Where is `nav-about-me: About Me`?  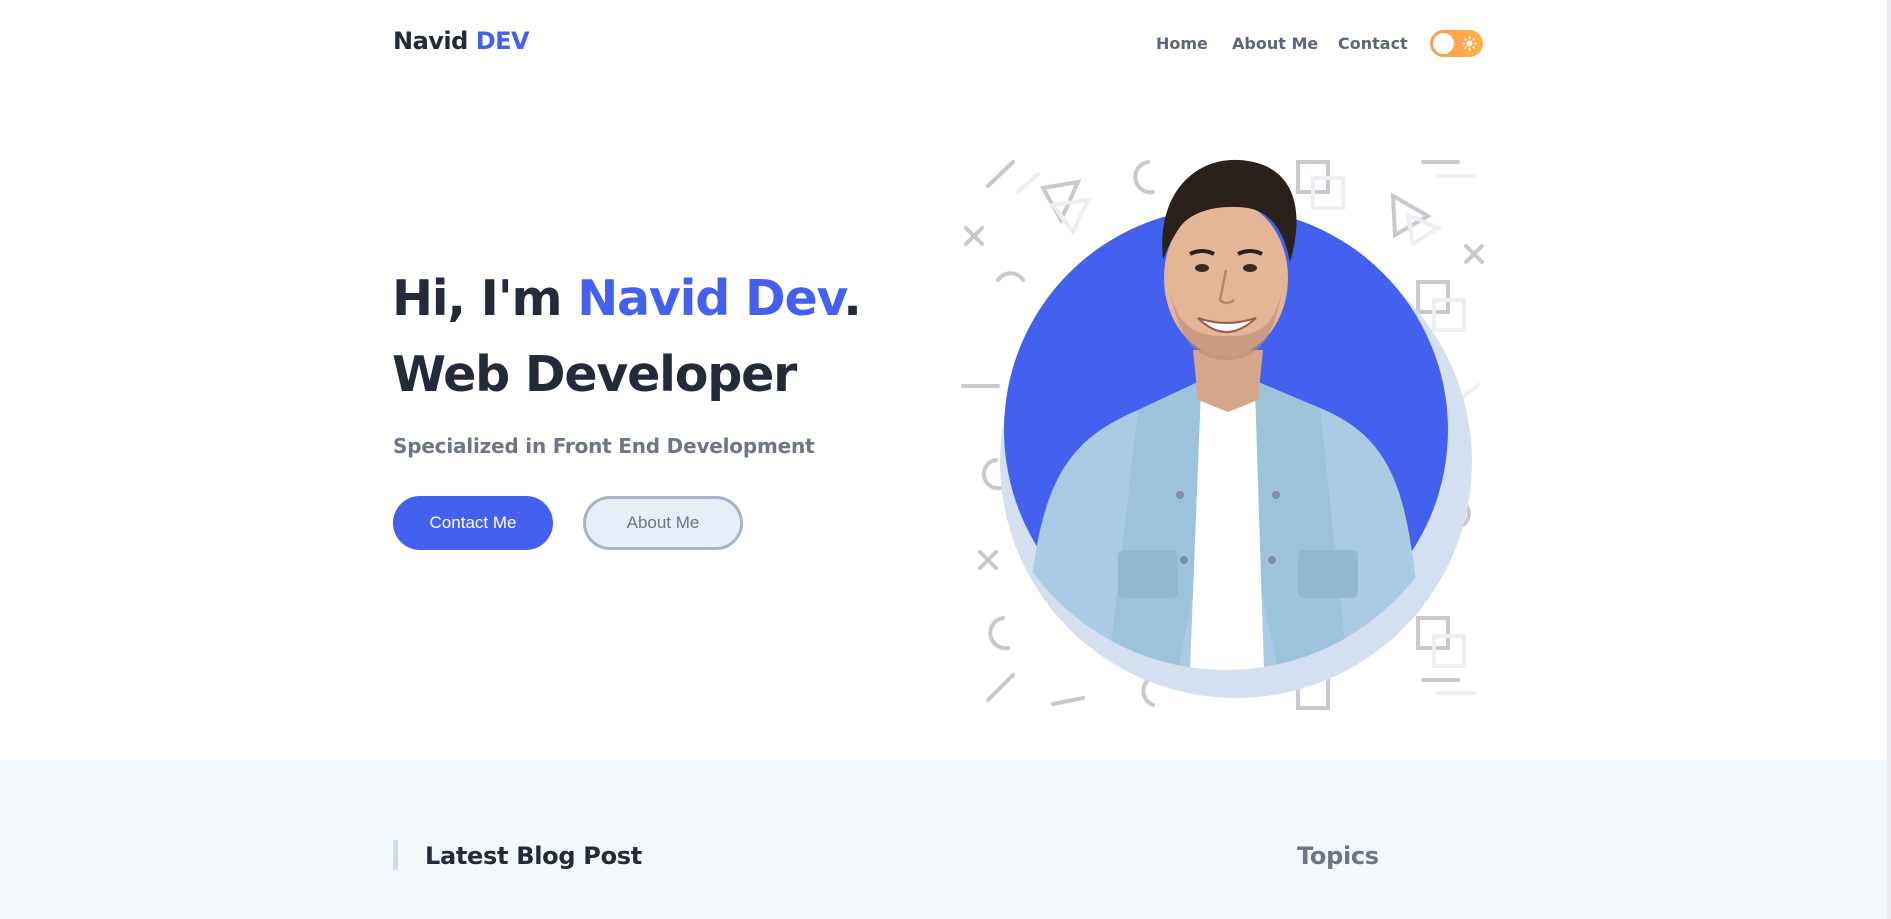 nav-about-me: About Me is located at coordinates (1275, 43).